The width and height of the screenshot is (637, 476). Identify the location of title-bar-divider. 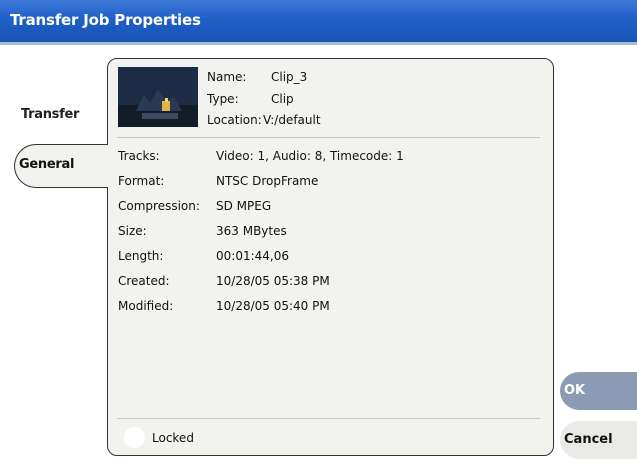
(318, 43).